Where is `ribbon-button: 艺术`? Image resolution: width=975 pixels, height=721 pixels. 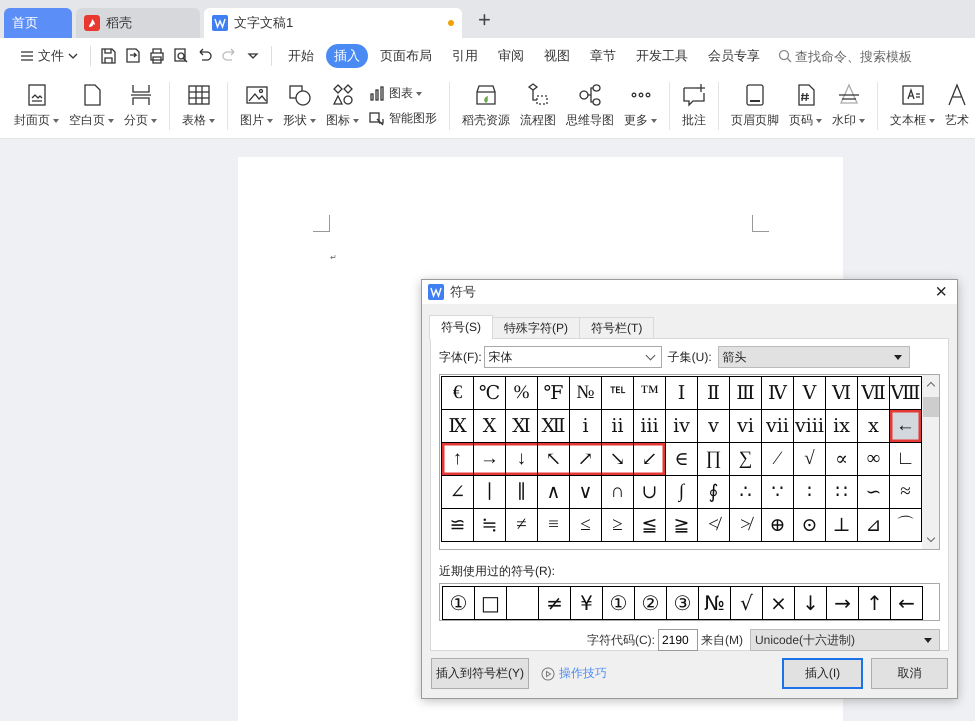
ribbon-button: 艺术 is located at coordinates (957, 106).